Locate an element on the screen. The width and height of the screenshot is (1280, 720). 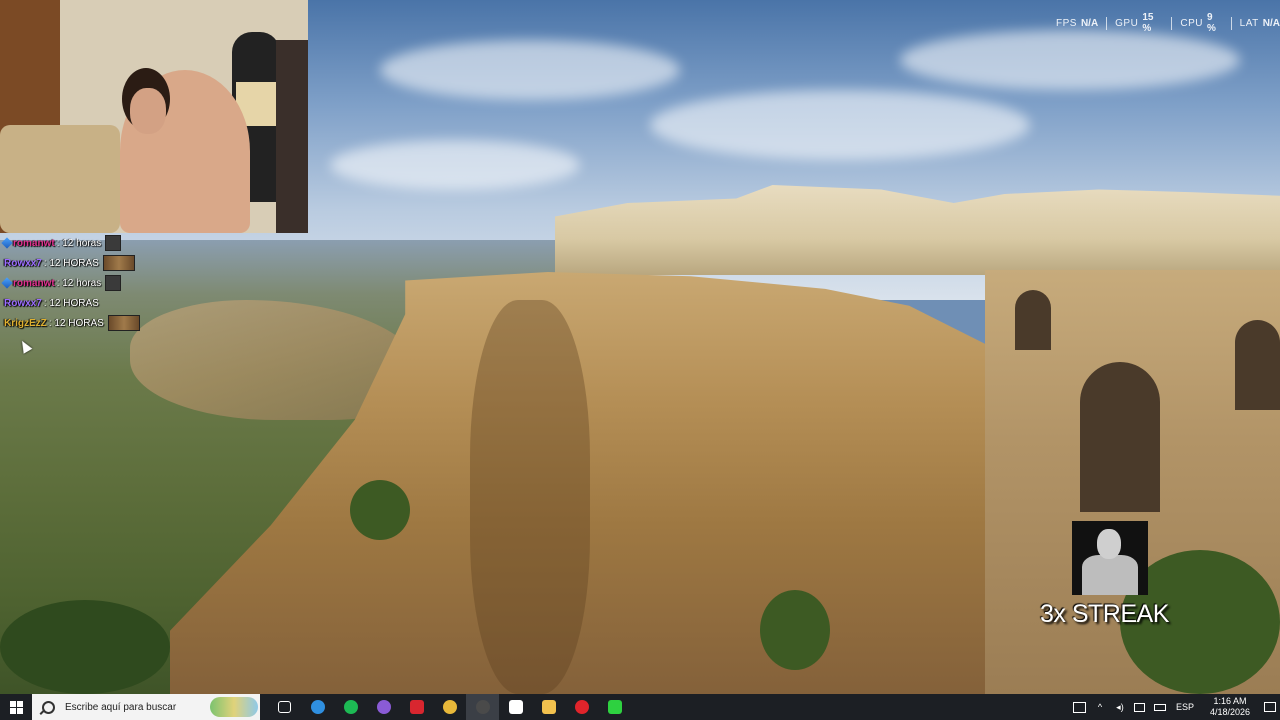
task-view-icon is located at coordinates (284, 707).